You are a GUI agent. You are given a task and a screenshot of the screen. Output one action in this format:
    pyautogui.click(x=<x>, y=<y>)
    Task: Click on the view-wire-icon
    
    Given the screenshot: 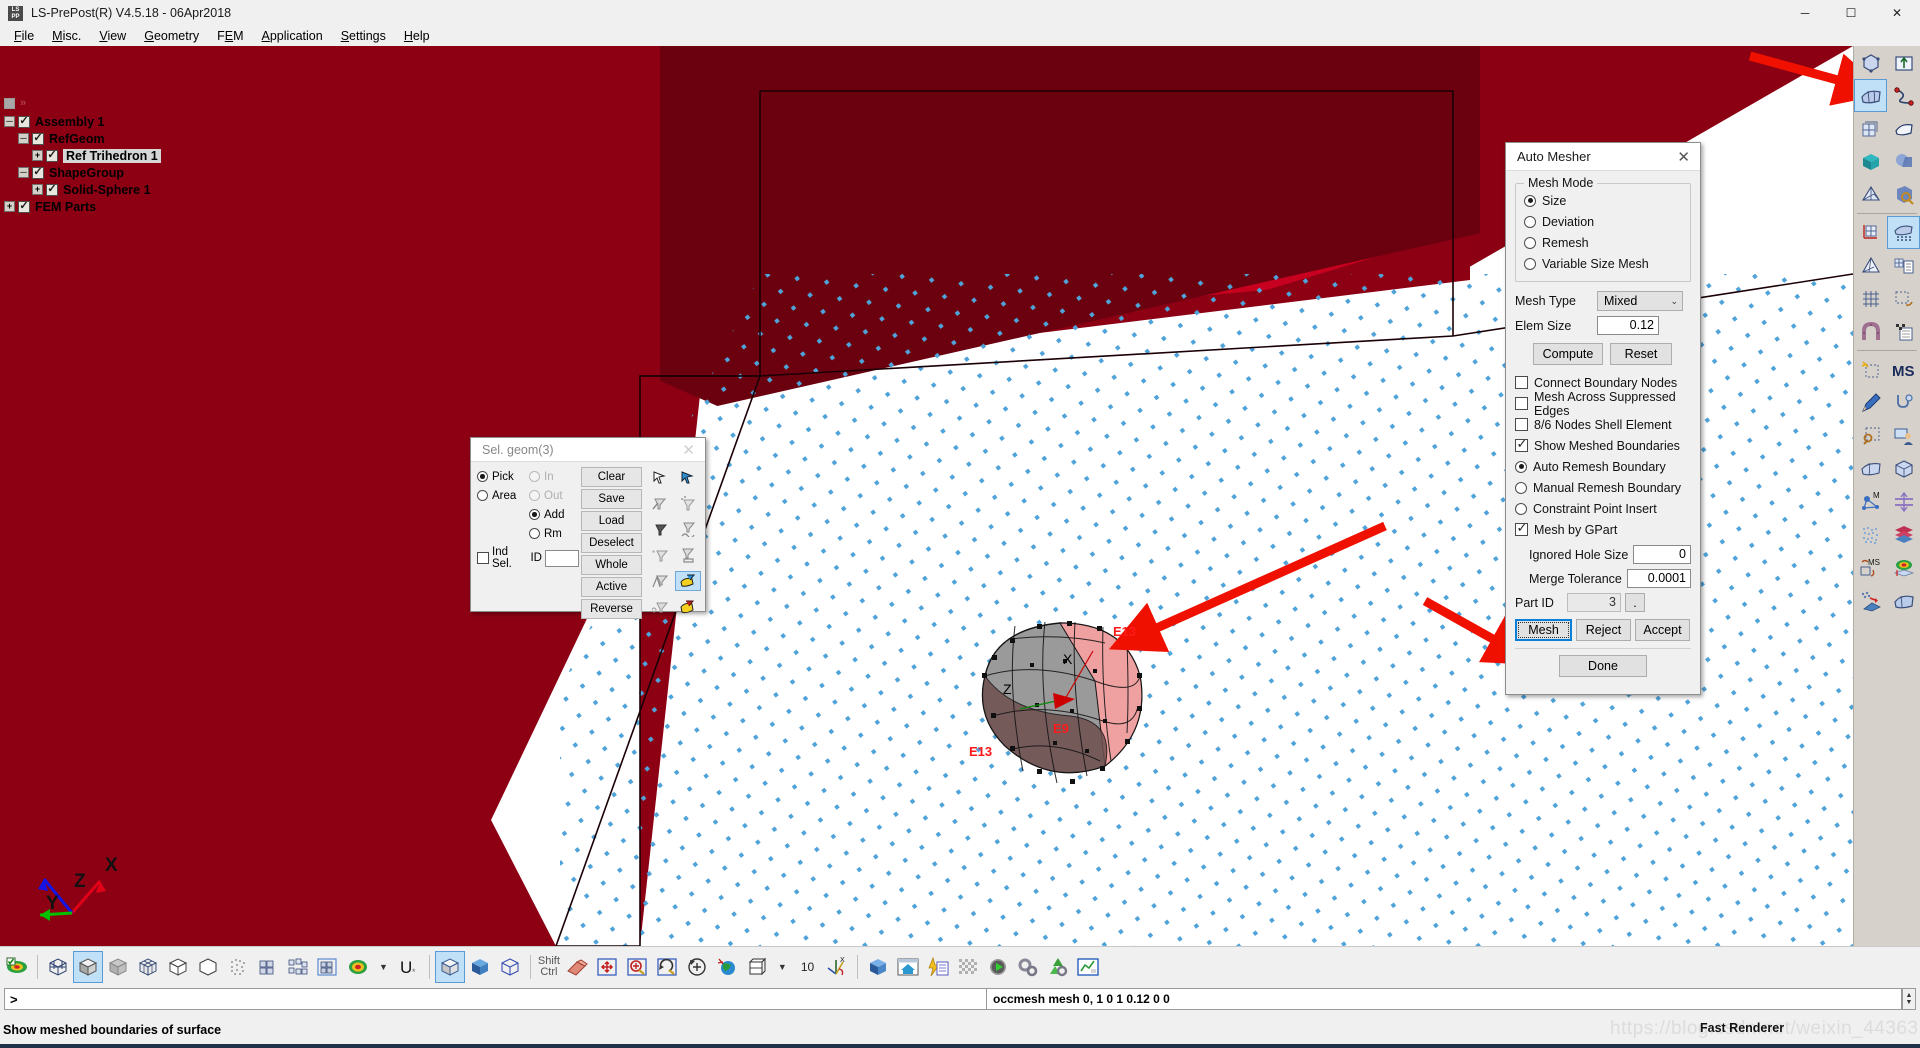 What is the action you would take?
    pyautogui.click(x=510, y=967)
    